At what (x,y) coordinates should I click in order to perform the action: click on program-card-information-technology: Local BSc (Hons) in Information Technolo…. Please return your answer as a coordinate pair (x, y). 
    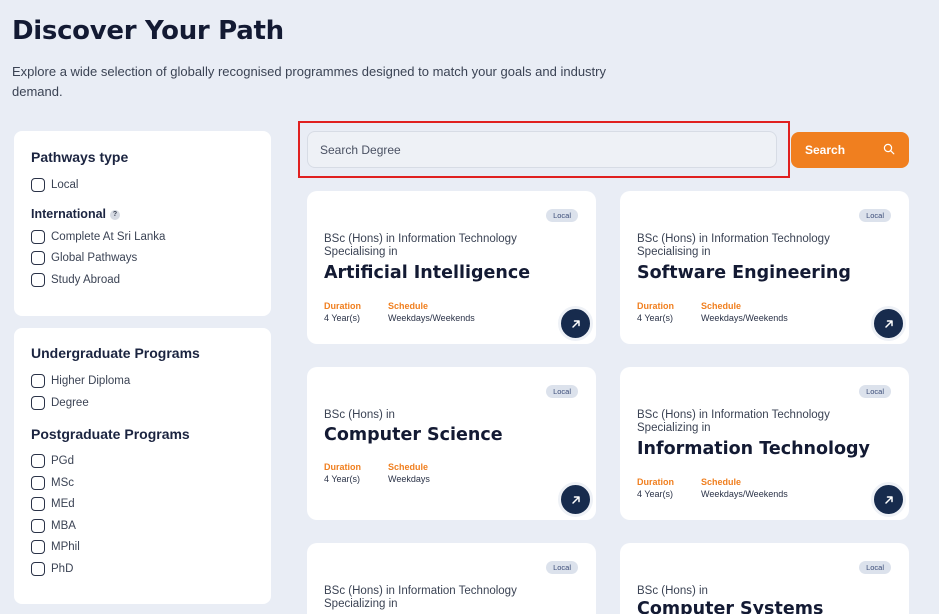
    Looking at the image, I should click on (764, 443).